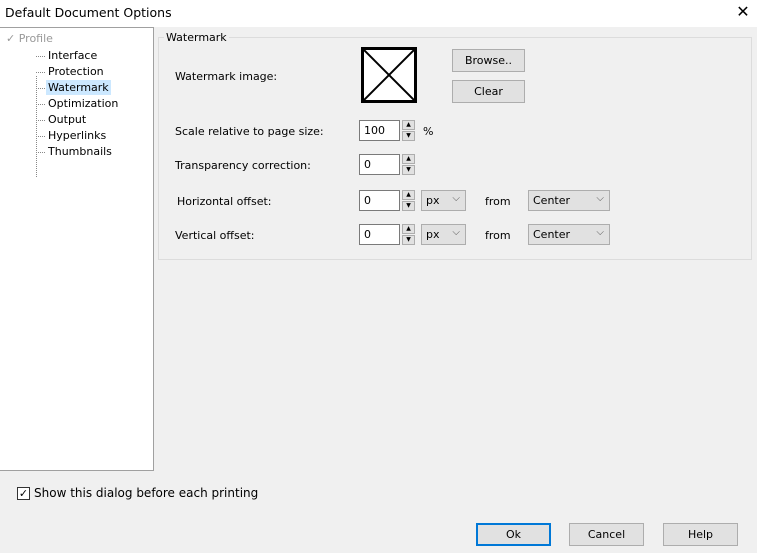 This screenshot has width=757, height=553. Describe the element at coordinates (83, 103) in the screenshot. I see `tree-item-optimization: Optimization` at that location.